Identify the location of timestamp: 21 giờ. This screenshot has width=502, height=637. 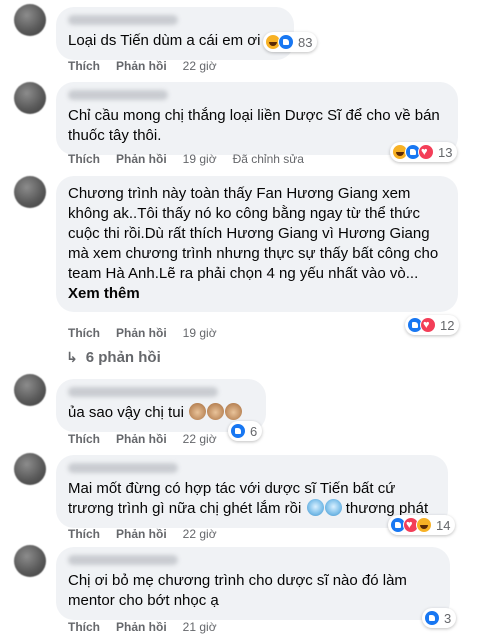
(200, 627).